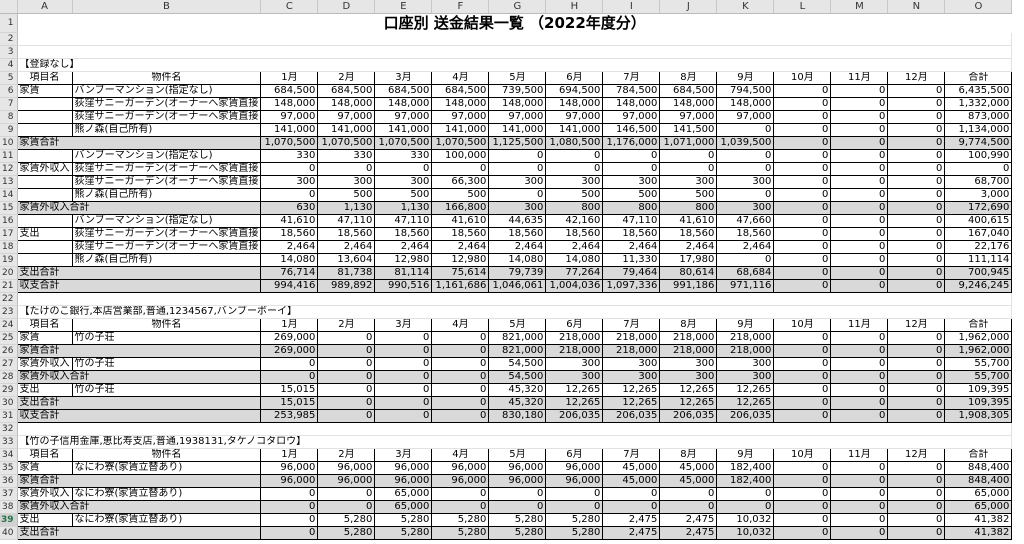 The image size is (1024, 544). What do you see at coordinates (802, 7) in the screenshot?
I see `column-header-l: L` at bounding box center [802, 7].